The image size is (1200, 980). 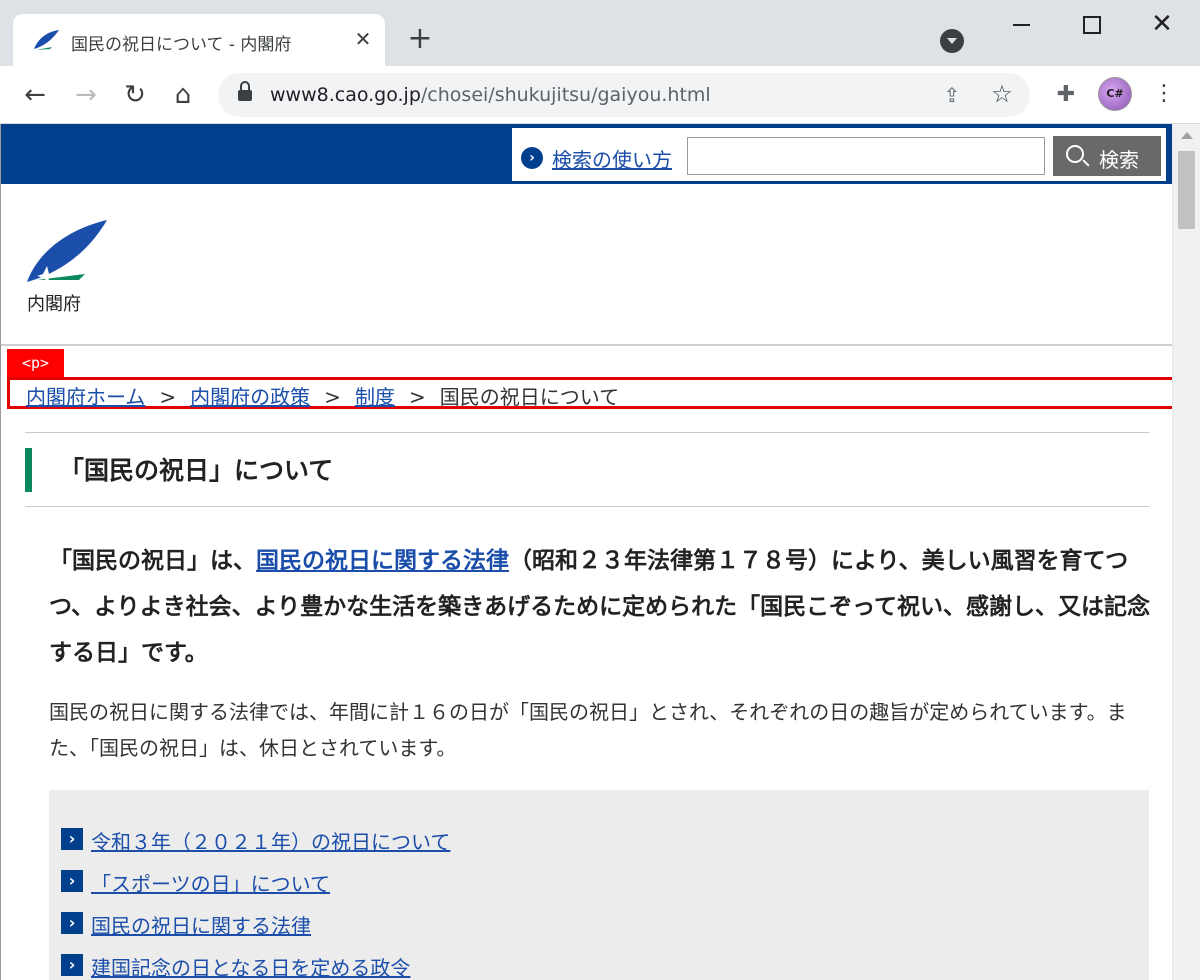 I want to click on breadcrumb-list: 内閣府ホーム > 内閣府の政策 > 制度 > 国民の祝日について, so click(x=322, y=395).